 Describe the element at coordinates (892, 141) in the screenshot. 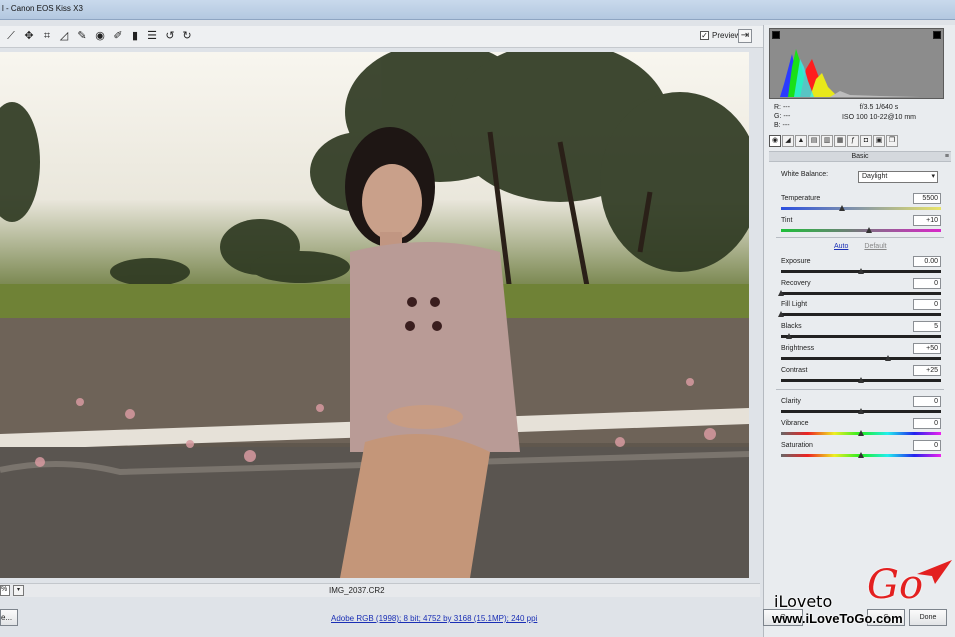

I see `snapshots-tab-icon: ❐` at that location.